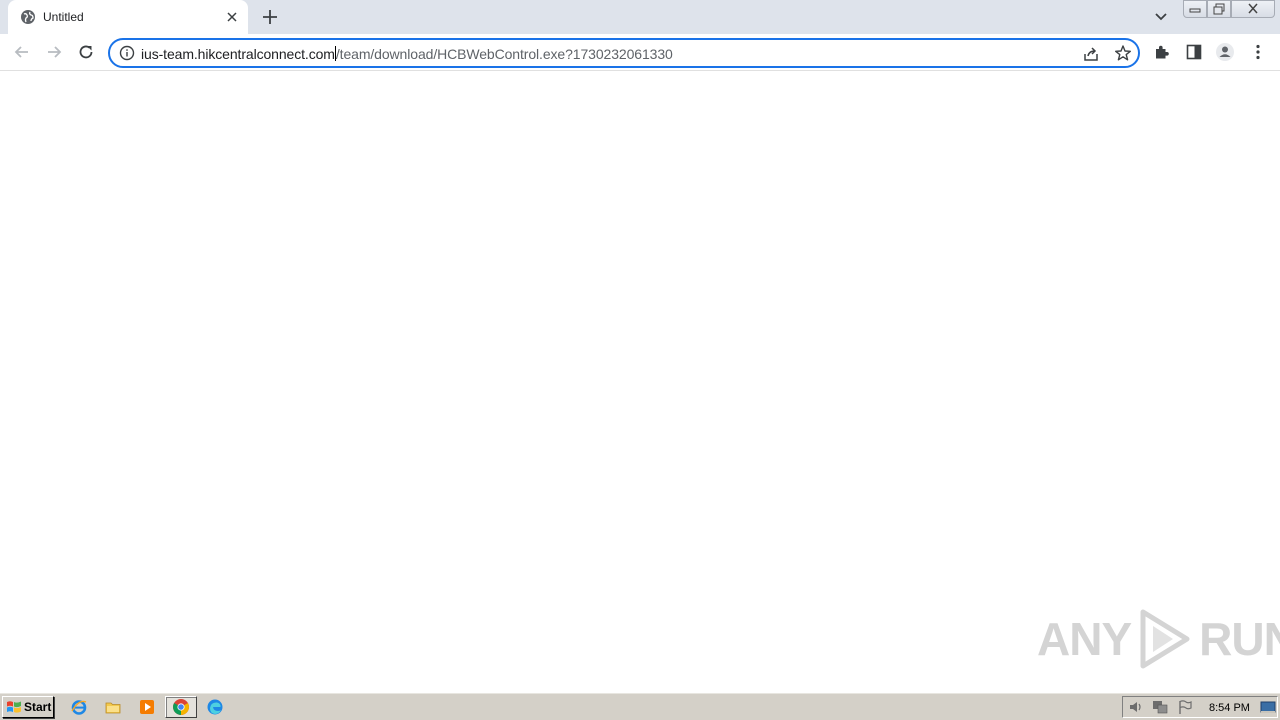  Describe the element at coordinates (63, 17) in the screenshot. I see `tab-title: Untitled` at that location.